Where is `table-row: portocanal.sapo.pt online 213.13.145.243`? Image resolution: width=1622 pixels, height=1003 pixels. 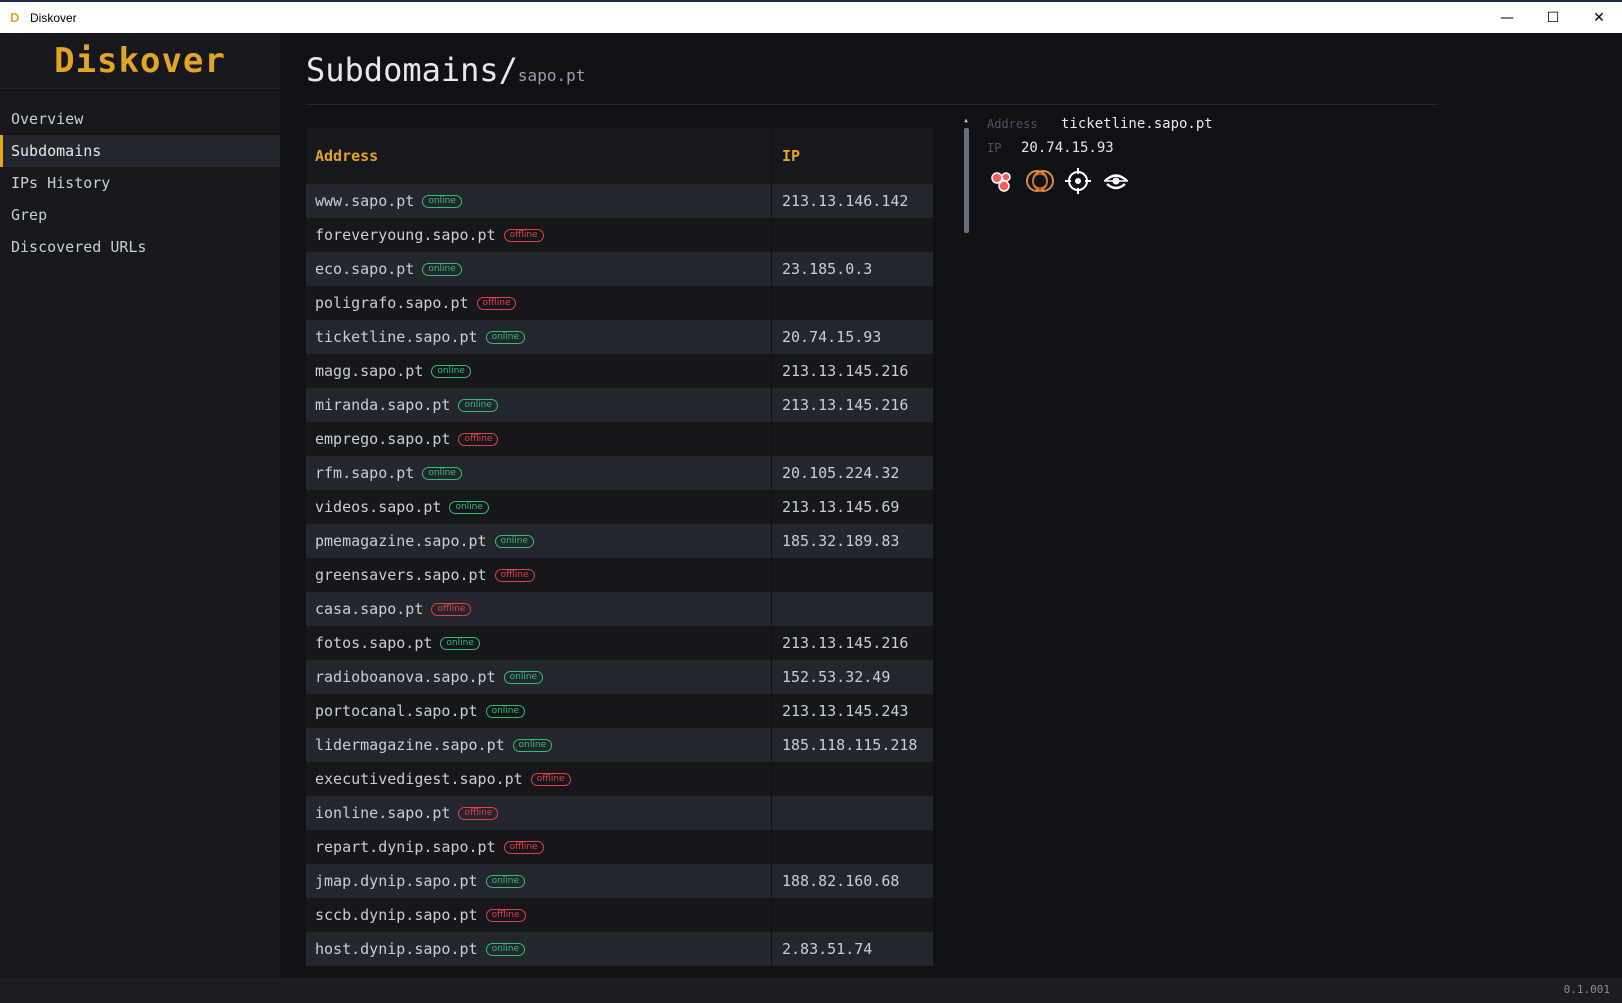 table-row: portocanal.sapo.pt online 213.13.145.243 is located at coordinates (619, 711).